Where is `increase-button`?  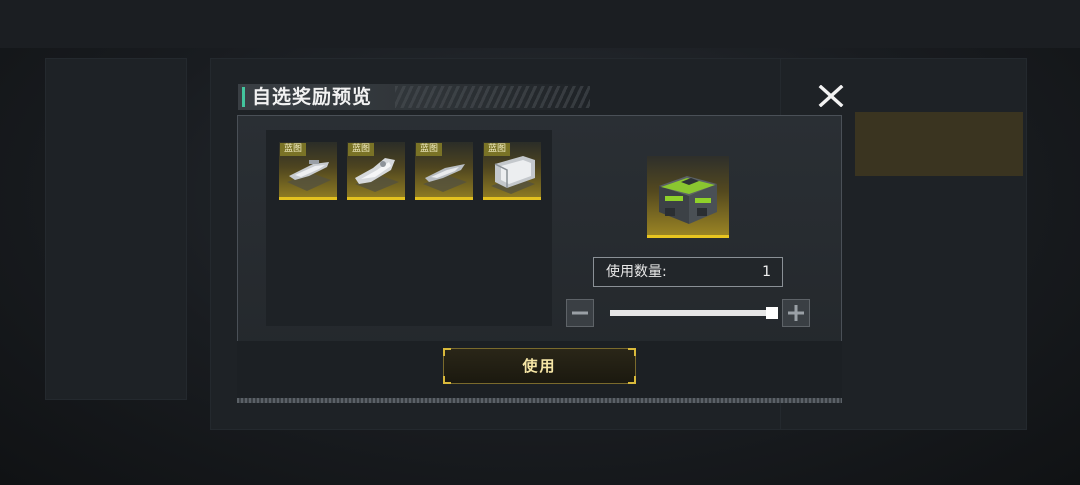
increase-button is located at coordinates (796, 313).